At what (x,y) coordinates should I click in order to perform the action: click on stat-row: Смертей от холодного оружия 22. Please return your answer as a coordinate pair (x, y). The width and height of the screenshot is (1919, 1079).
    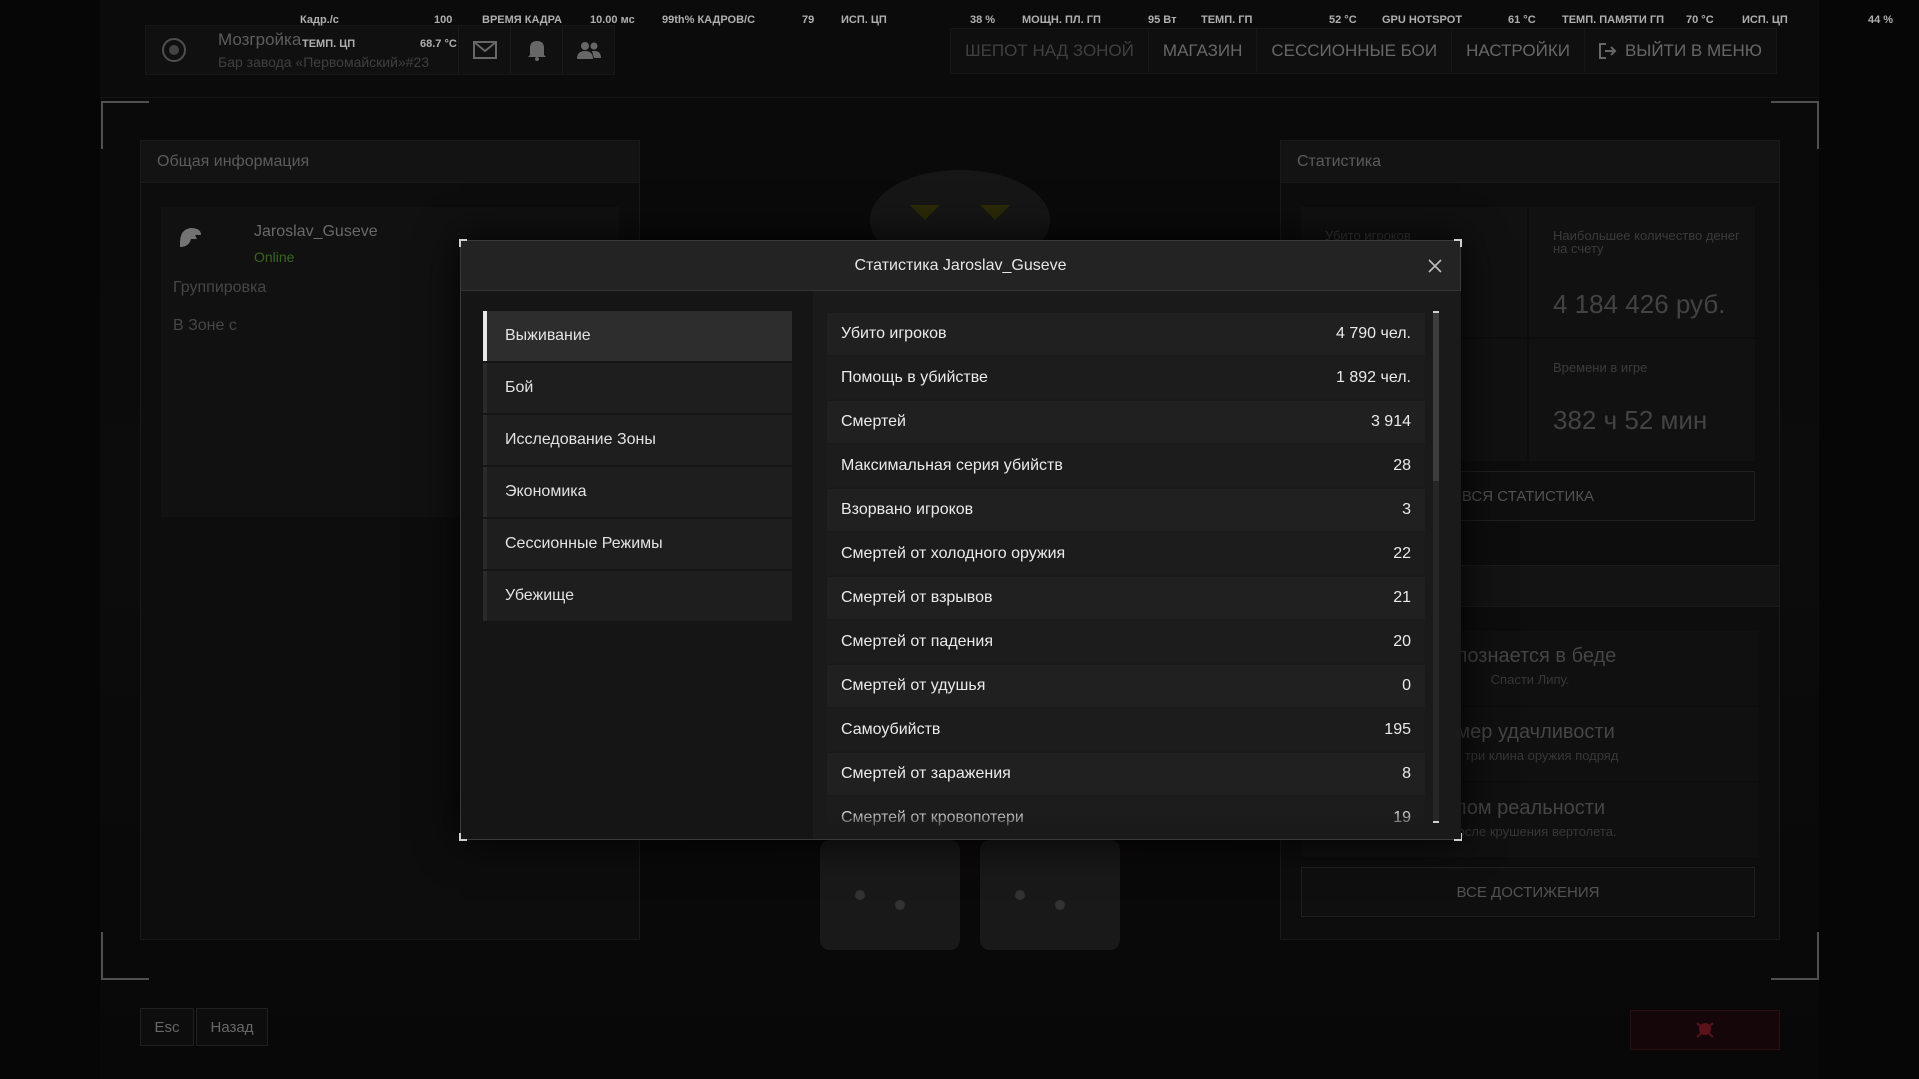
    Looking at the image, I should click on (1126, 554).